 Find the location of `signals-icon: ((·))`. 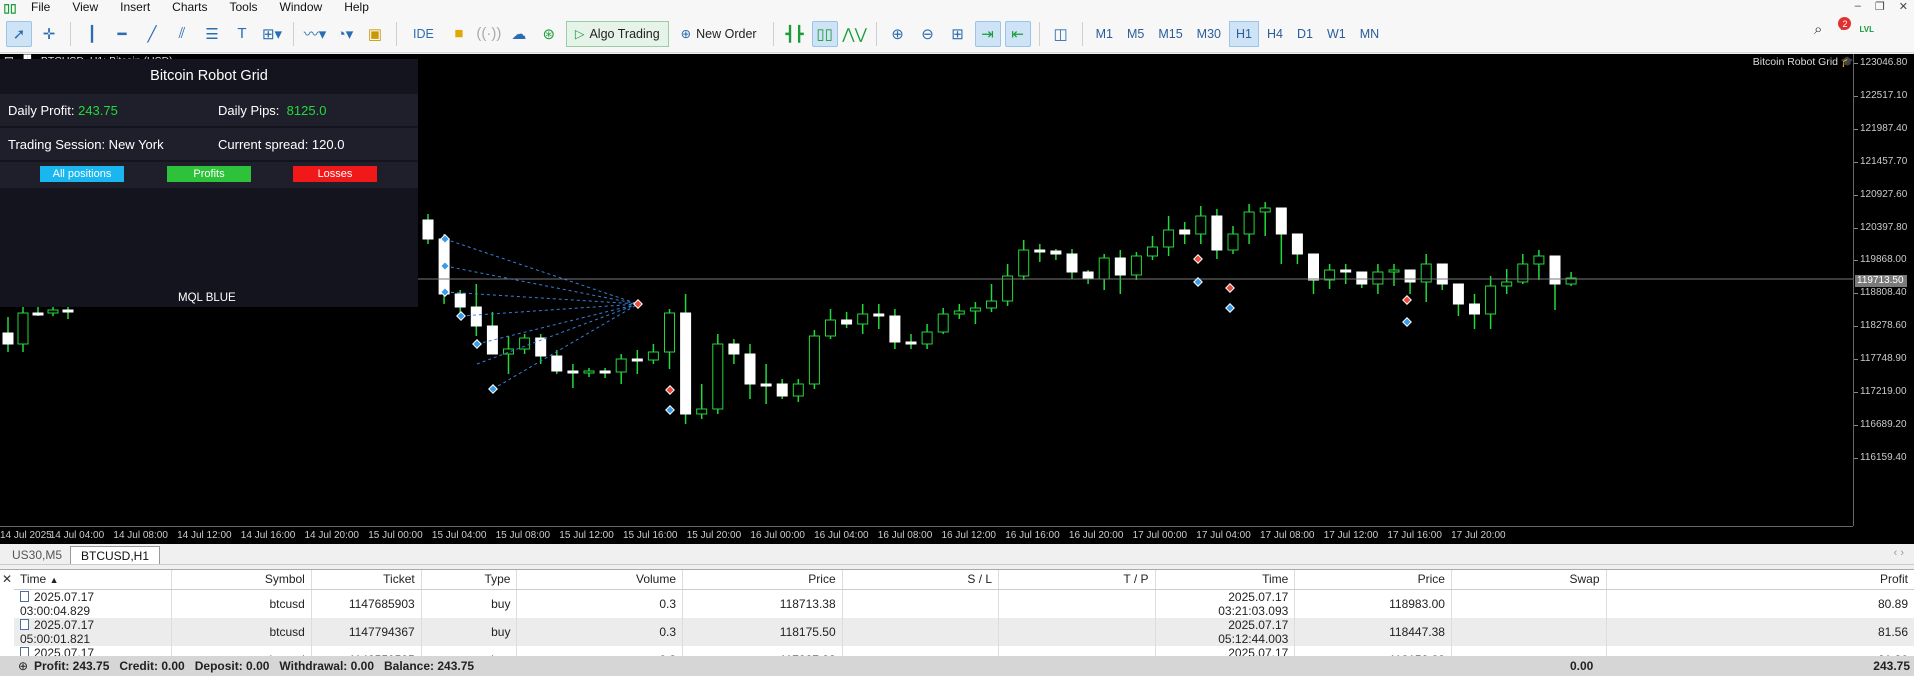

signals-icon: ((·)) is located at coordinates (489, 34).